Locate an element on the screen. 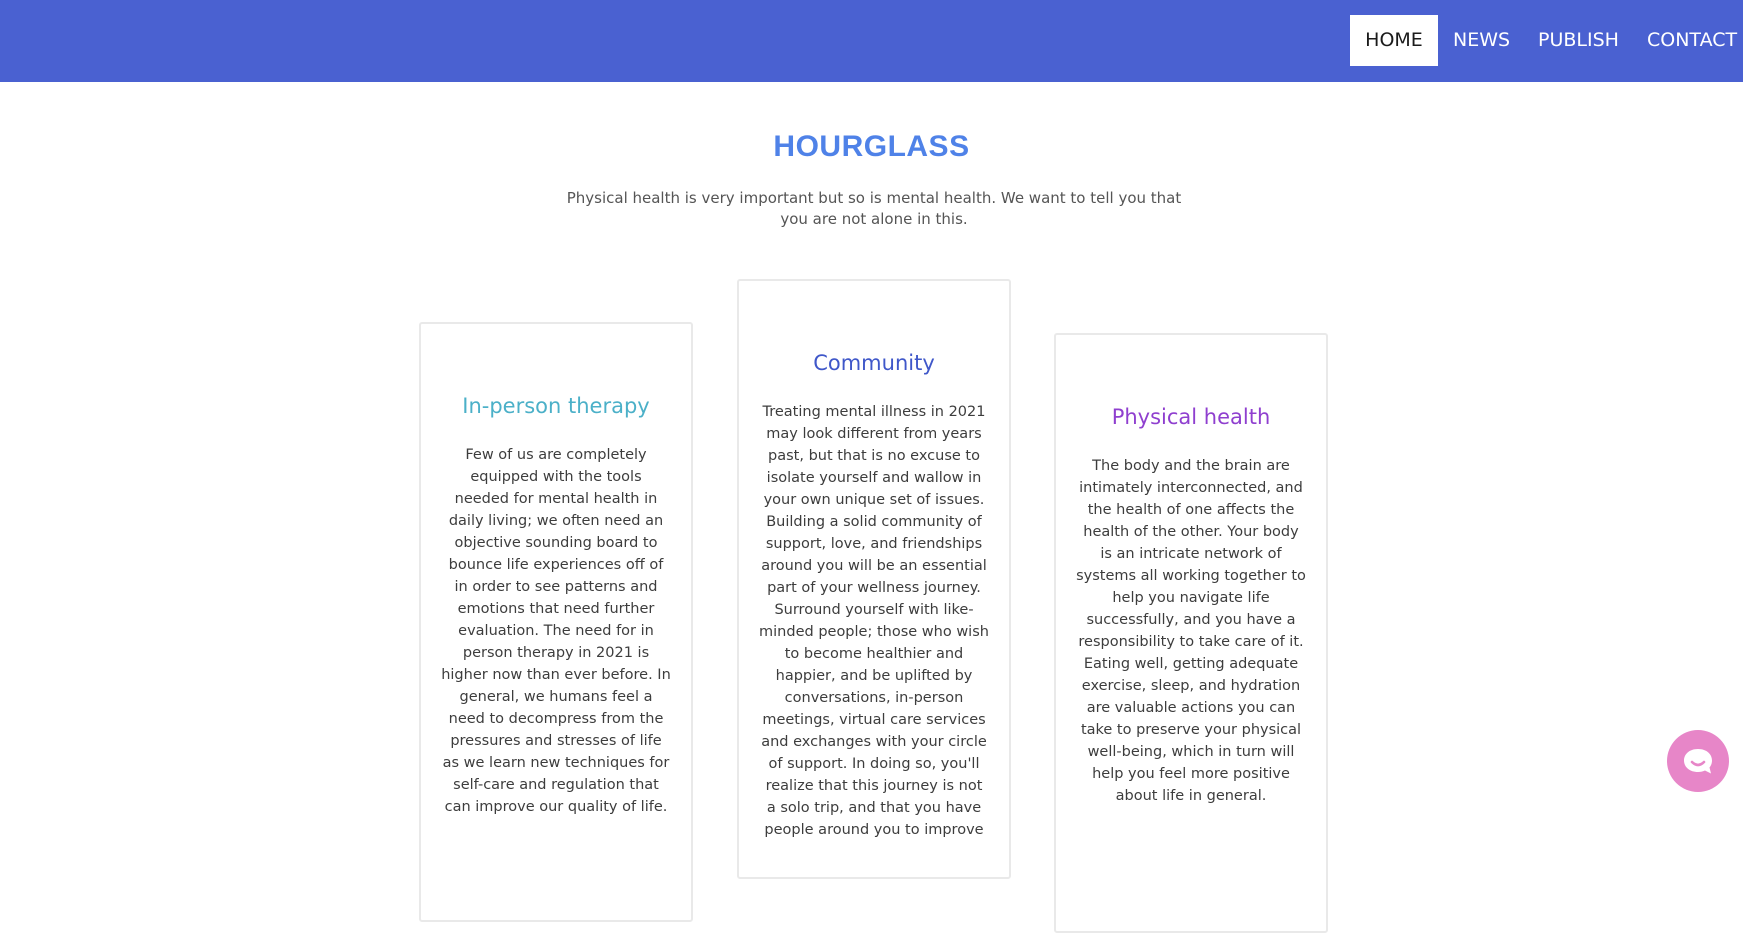  page-title: HOURGLASS is located at coordinates (871, 146).